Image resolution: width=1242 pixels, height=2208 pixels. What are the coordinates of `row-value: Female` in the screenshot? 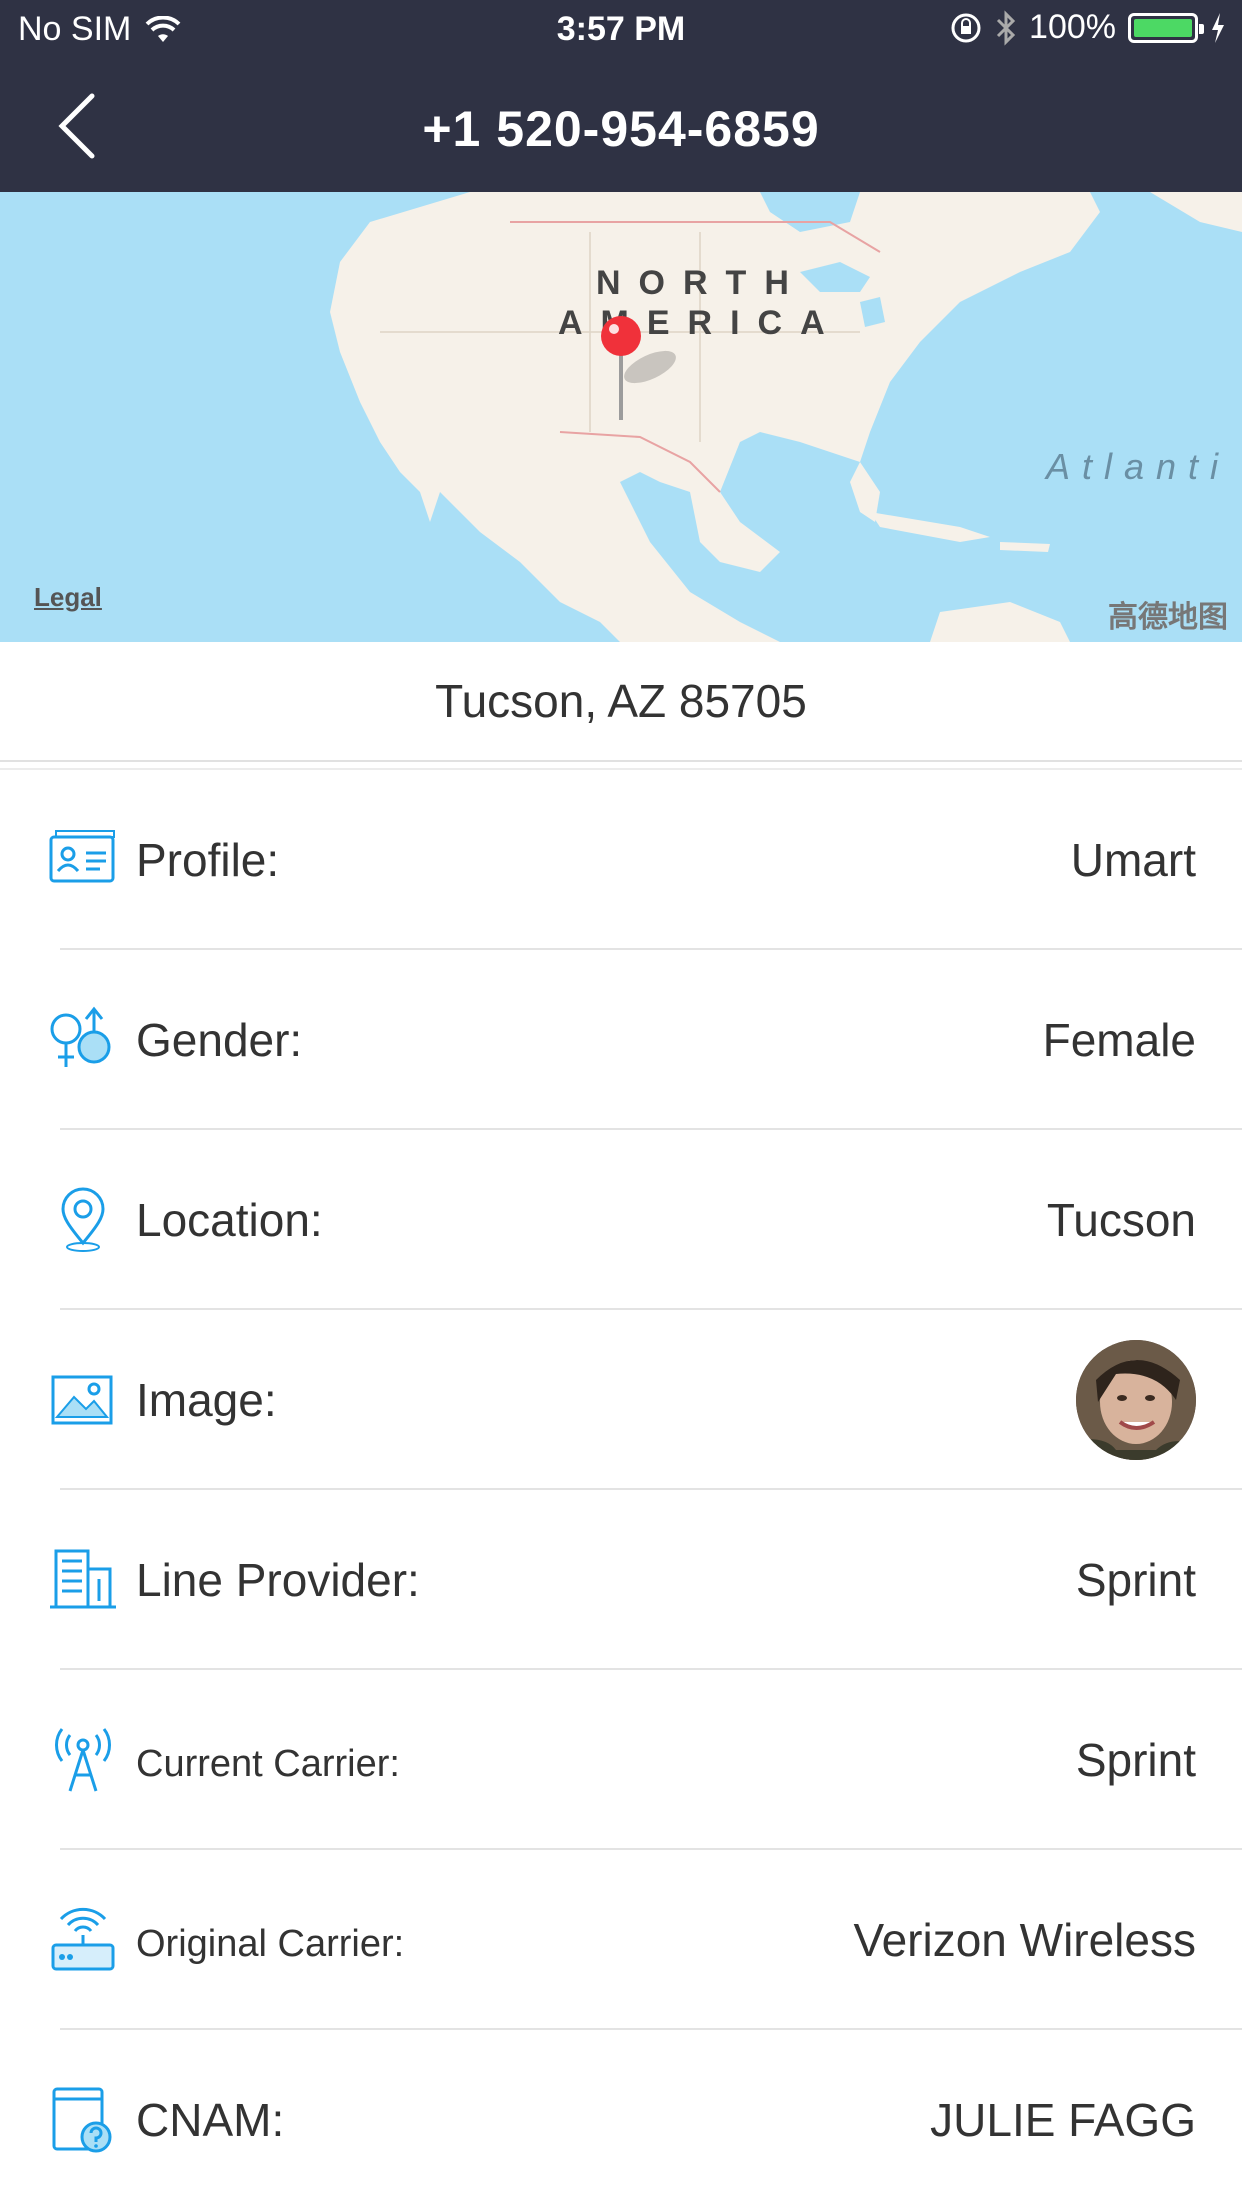 It's located at (1119, 1040).